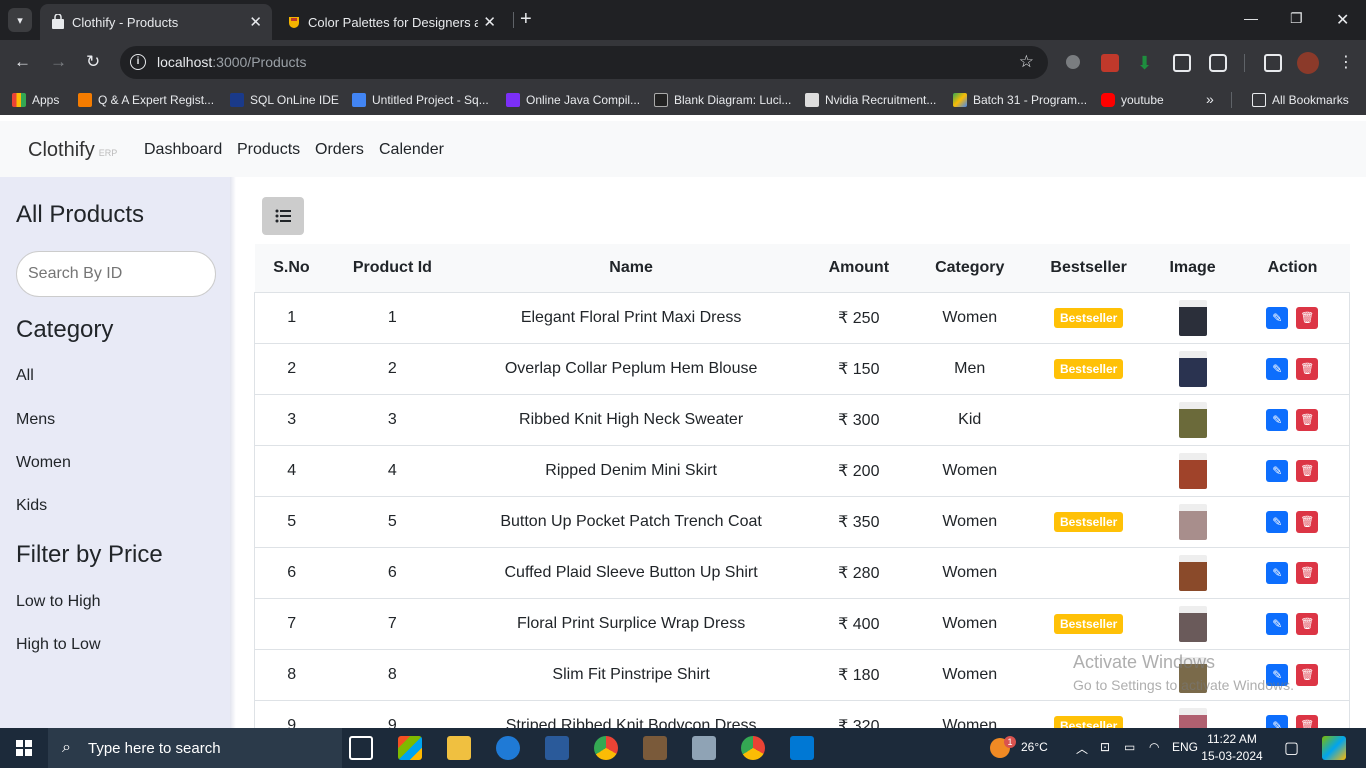 Image resolution: width=1366 pixels, height=768 pixels. Describe the element at coordinates (1154, 747) in the screenshot. I see `wifi-icon: ◠` at that location.